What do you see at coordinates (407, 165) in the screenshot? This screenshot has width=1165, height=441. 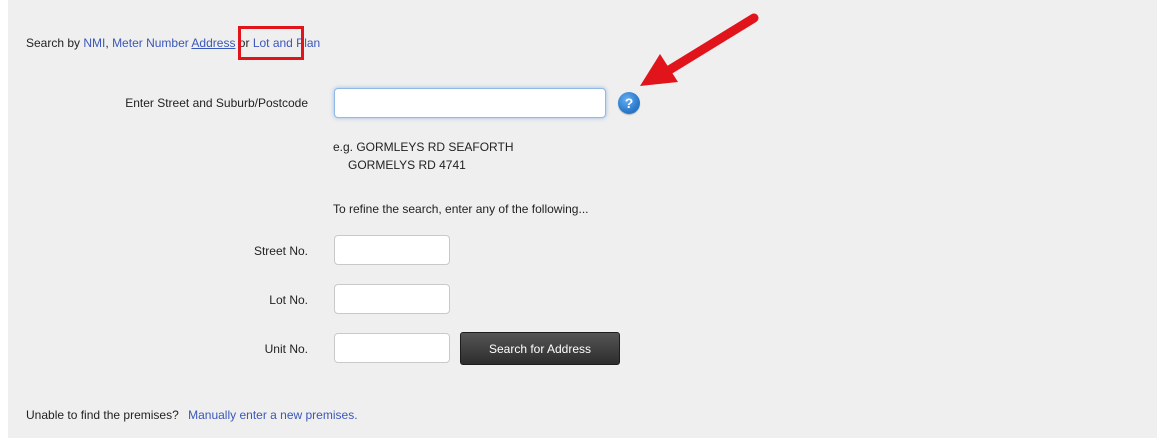 I see `example-line-2: GORMELYS RD 4741` at bounding box center [407, 165].